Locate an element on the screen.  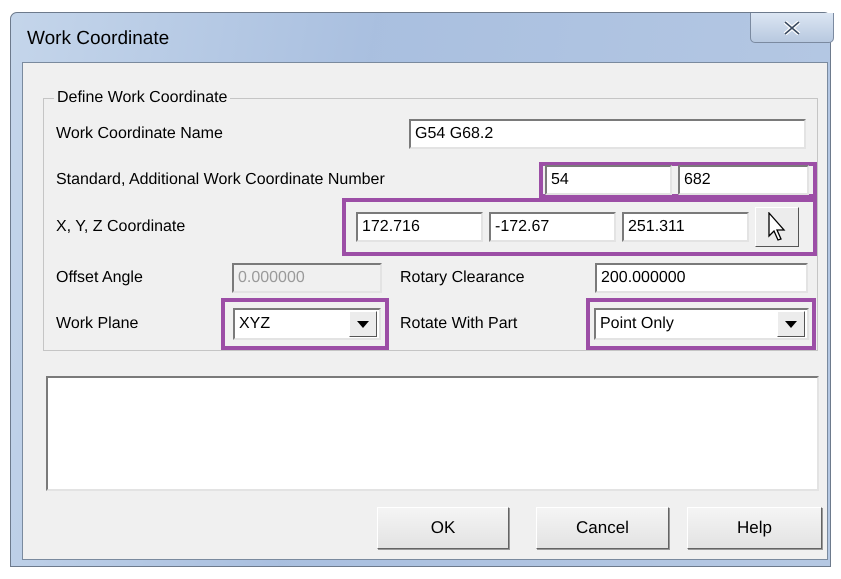
field-label: Rotary Clearance is located at coordinates (463, 278).